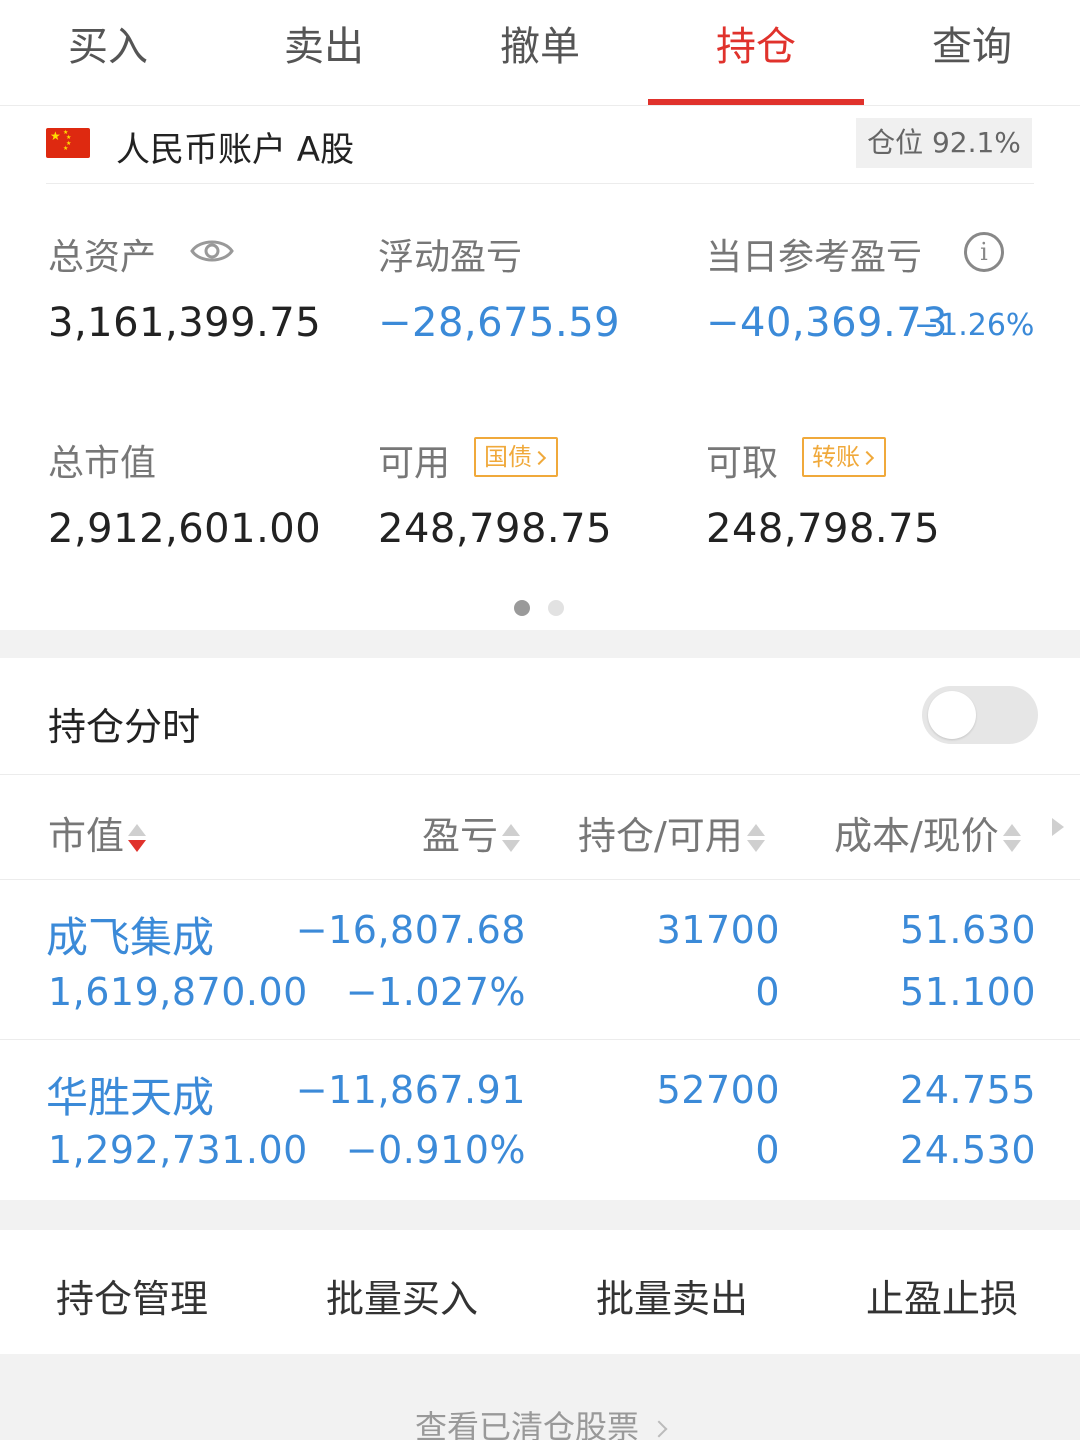  What do you see at coordinates (460, 836) in the screenshot?
I see `column-pl-label: 盈亏` at bounding box center [460, 836].